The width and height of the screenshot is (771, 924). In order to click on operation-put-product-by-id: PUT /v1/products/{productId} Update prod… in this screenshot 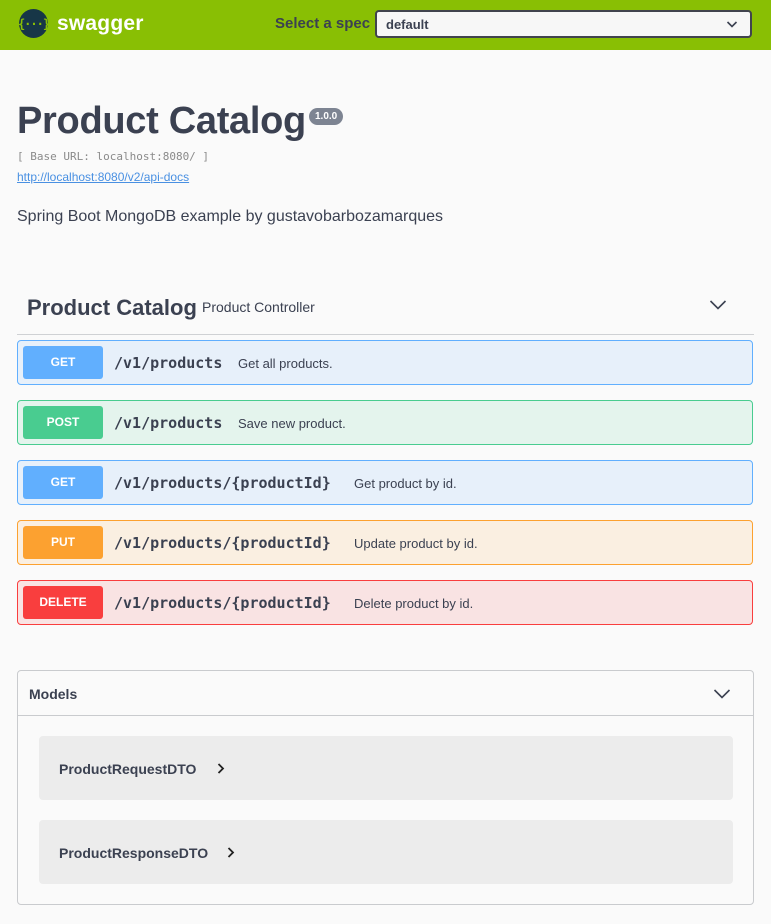, I will do `click(385, 542)`.